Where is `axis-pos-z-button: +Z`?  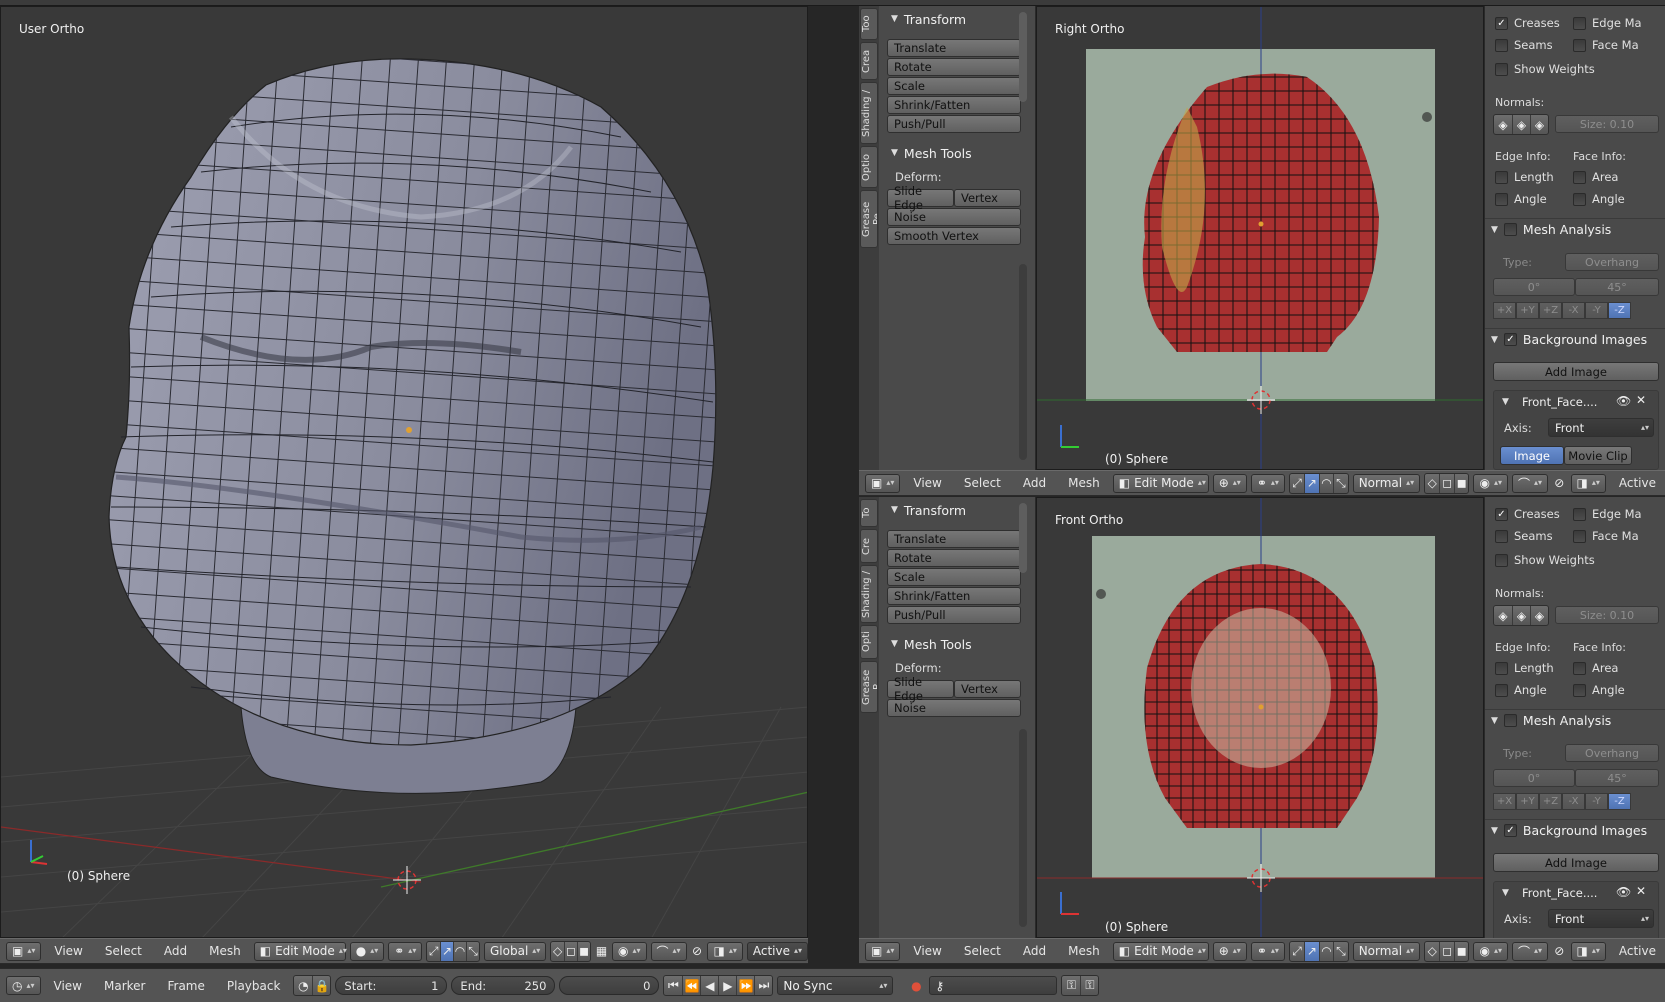
axis-pos-z-button: +Z is located at coordinates (1550, 801).